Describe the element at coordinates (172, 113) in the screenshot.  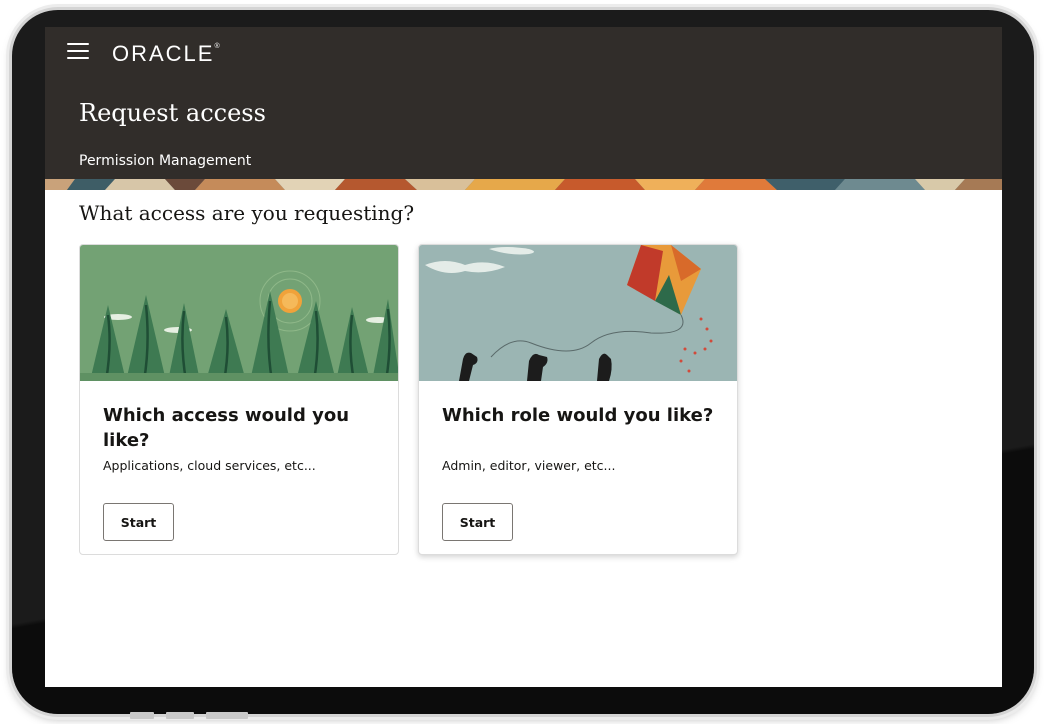
I see `page-title: Request access` at that location.